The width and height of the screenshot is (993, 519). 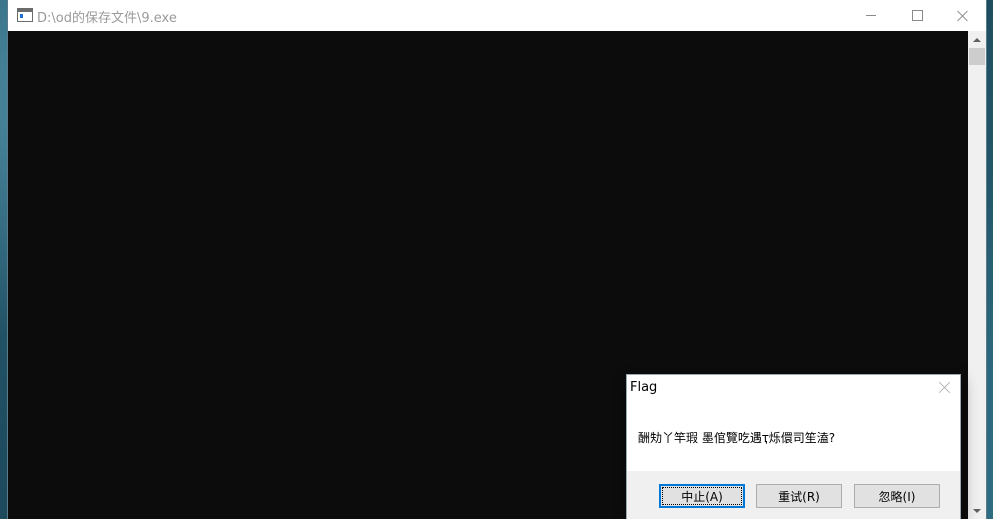 I want to click on scroll-up-button, so click(x=977, y=39).